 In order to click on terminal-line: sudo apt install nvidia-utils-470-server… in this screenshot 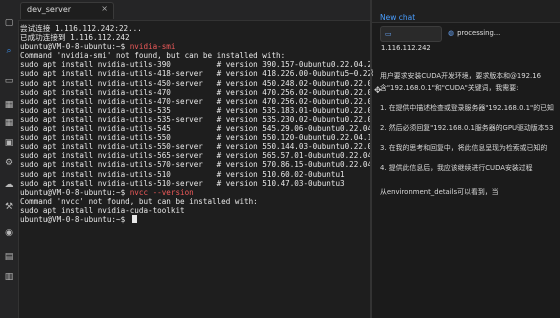, I will do `click(195, 101)`.